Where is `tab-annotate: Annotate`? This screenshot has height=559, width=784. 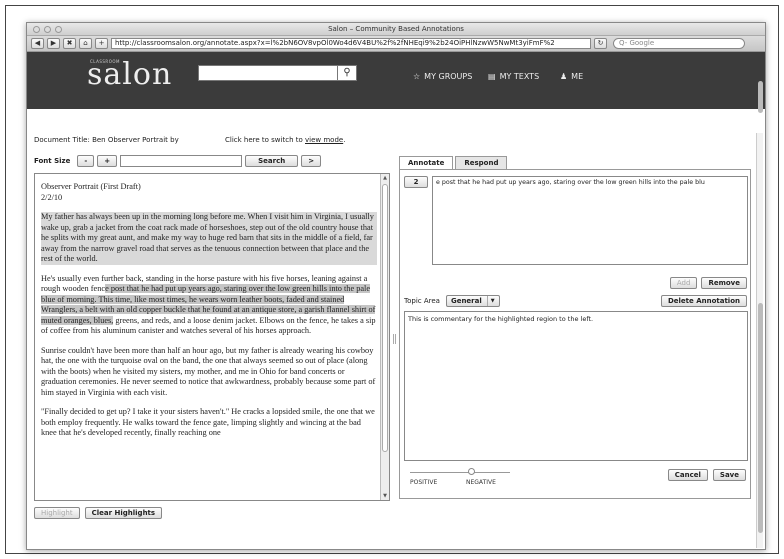
tab-annotate: Annotate is located at coordinates (426, 162).